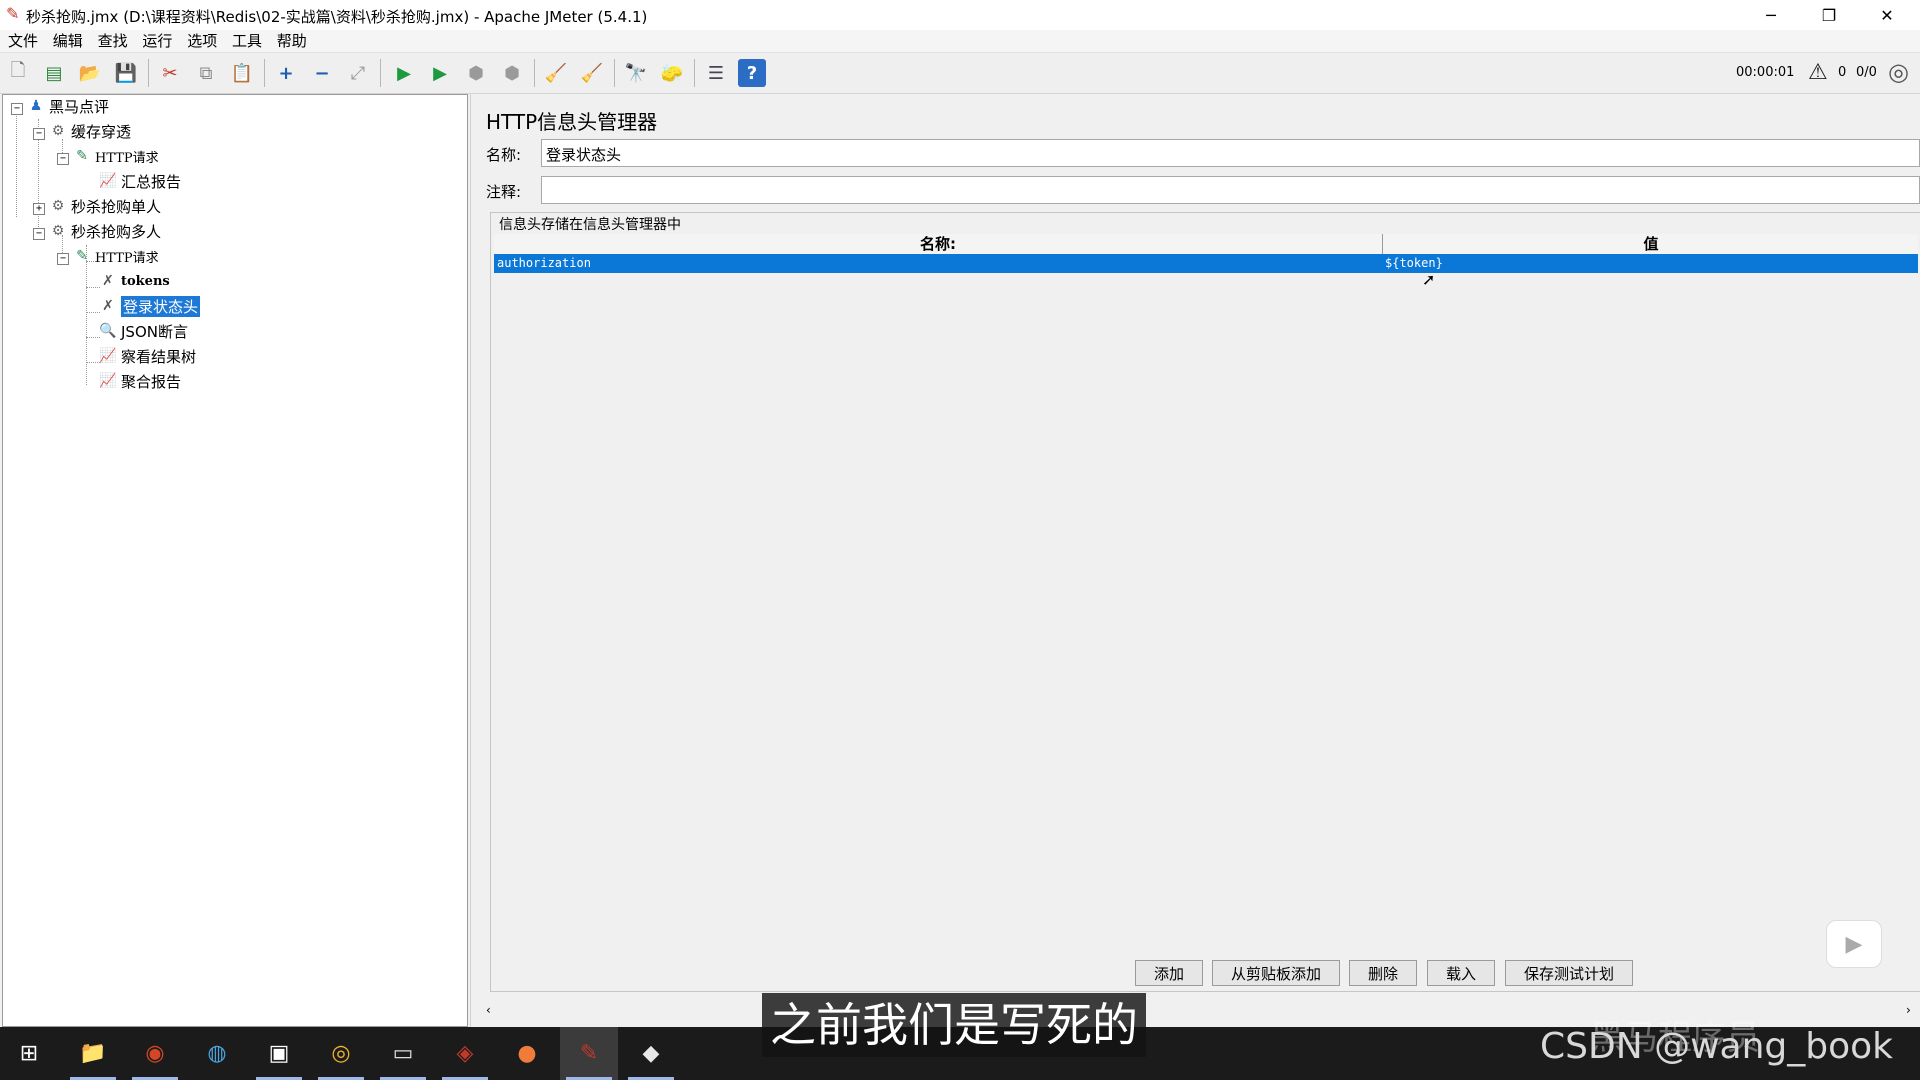 The image size is (1920, 1080). Describe the element at coordinates (1887, 15) in the screenshot. I see `close-button: ✕` at that location.